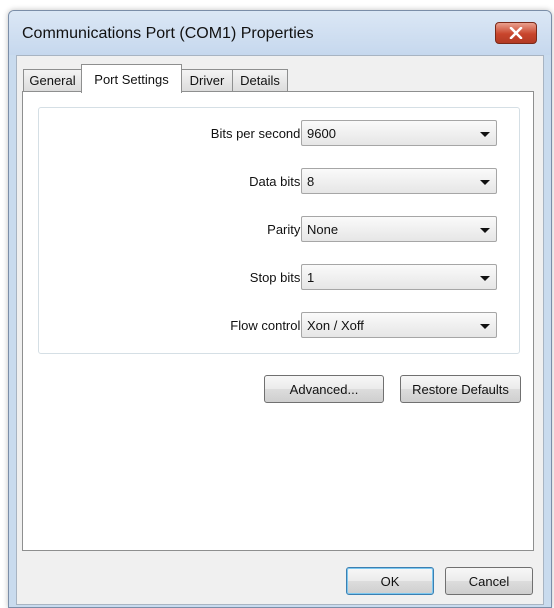  What do you see at coordinates (323, 229) in the screenshot?
I see `parity-value: None` at bounding box center [323, 229].